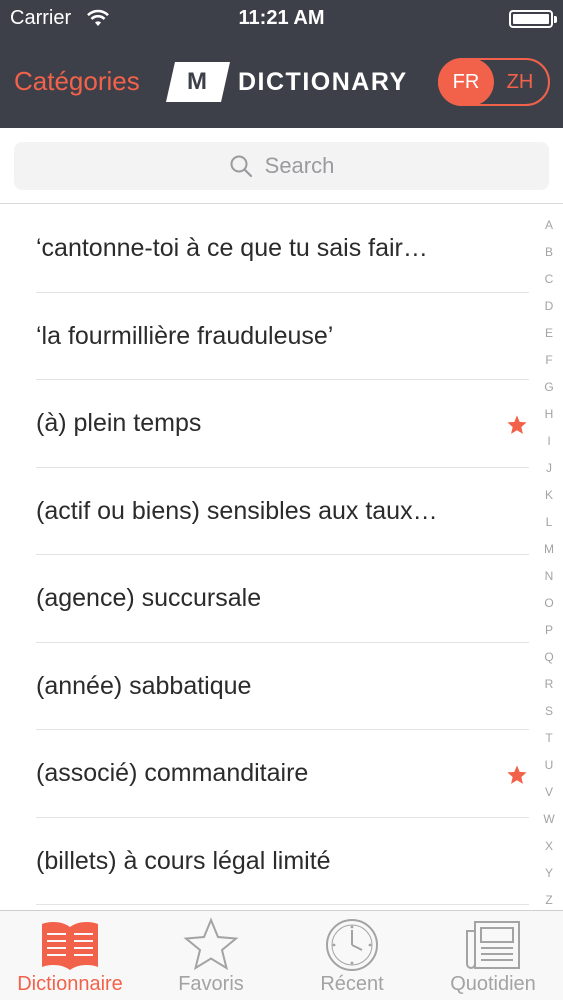  I want to click on list-item: (à) plein temps, so click(281, 424).